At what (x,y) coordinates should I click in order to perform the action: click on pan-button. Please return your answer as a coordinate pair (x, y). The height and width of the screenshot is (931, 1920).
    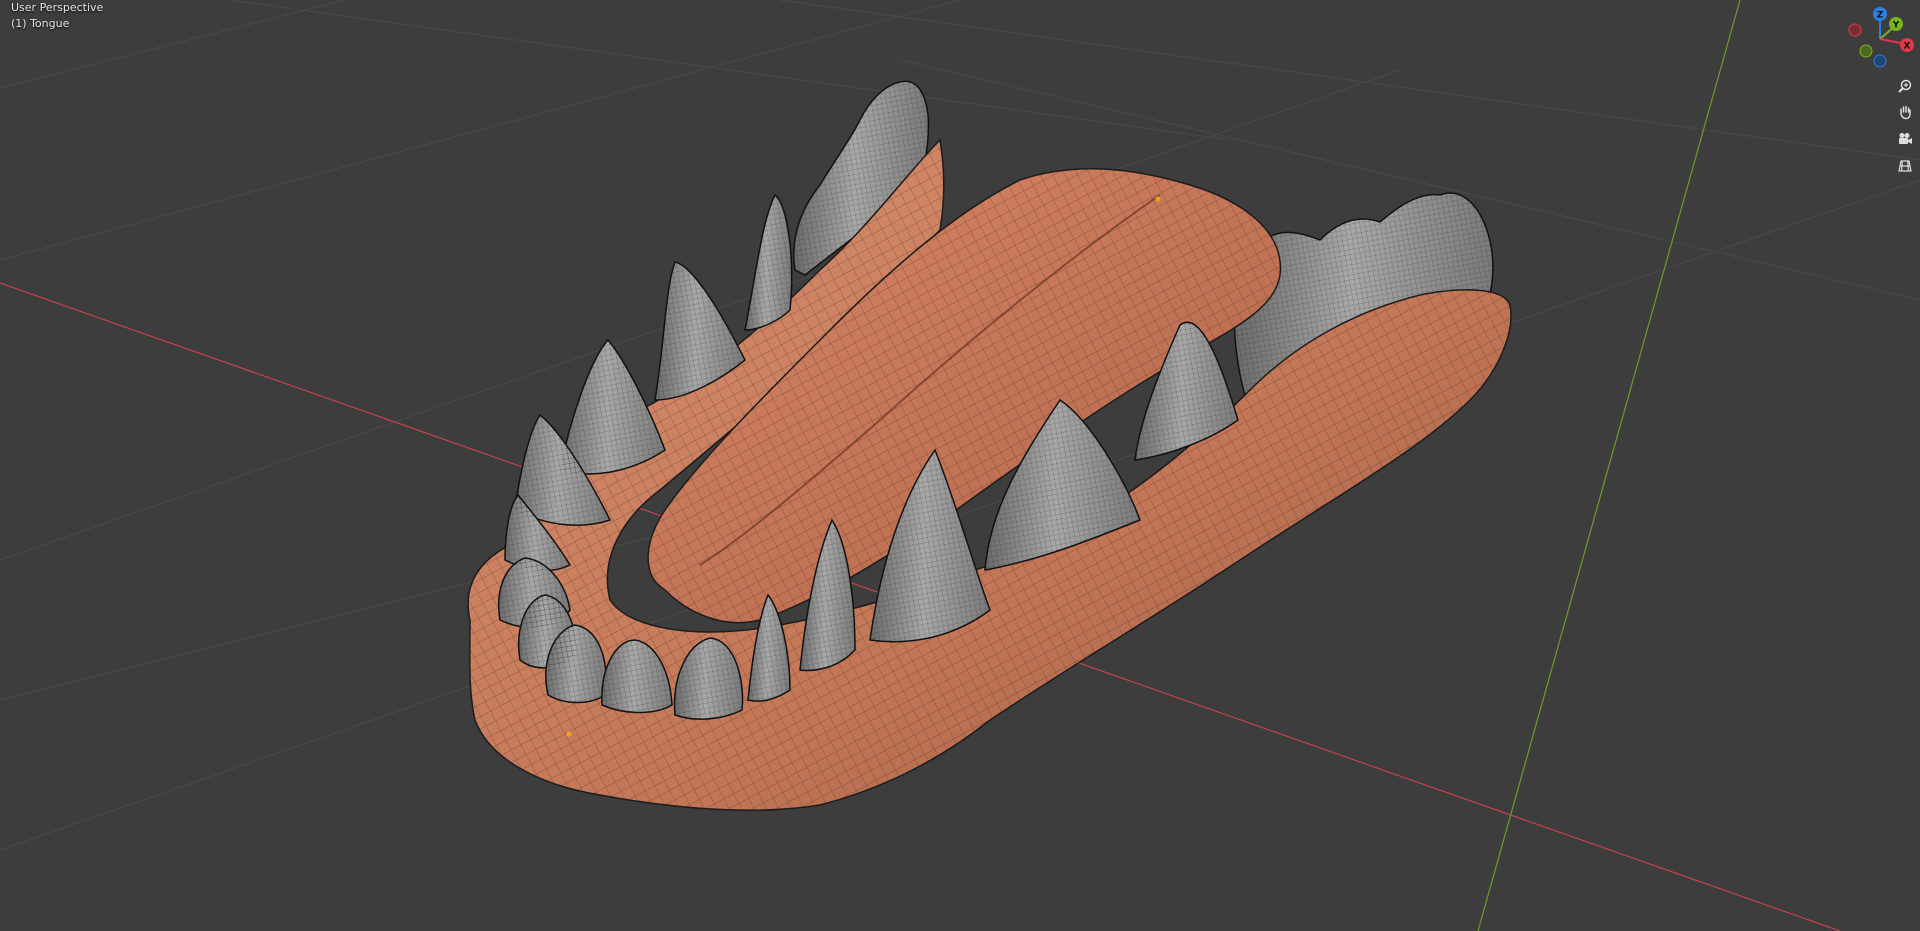
    Looking at the image, I should click on (1905, 112).